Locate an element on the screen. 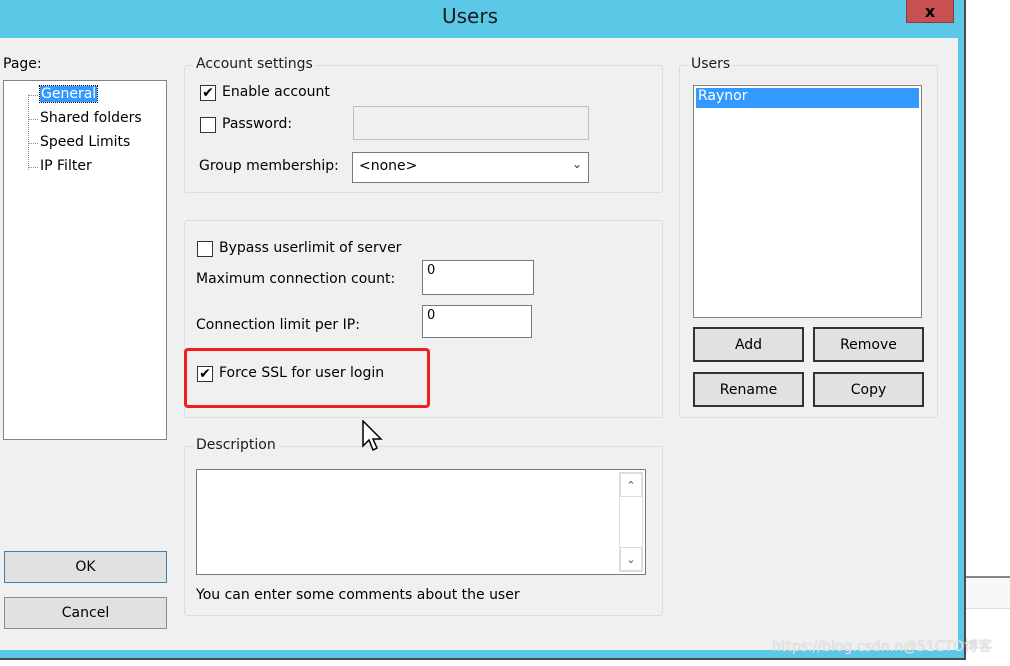 The height and width of the screenshot is (666, 1010). remove-user-button: Remove is located at coordinates (868, 344).